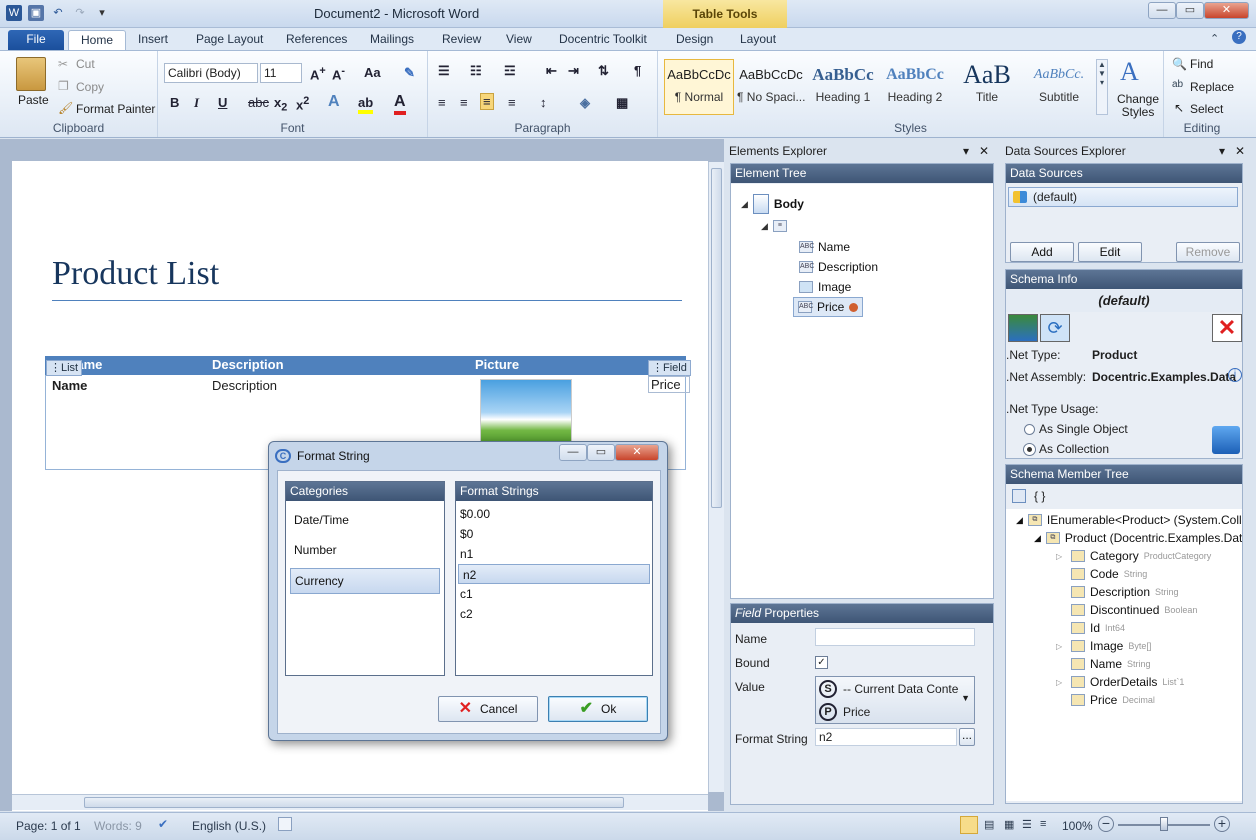 This screenshot has width=1256, height=840. Describe the element at coordinates (1164, 824) in the screenshot. I see `zoom-slider-thumb` at that location.